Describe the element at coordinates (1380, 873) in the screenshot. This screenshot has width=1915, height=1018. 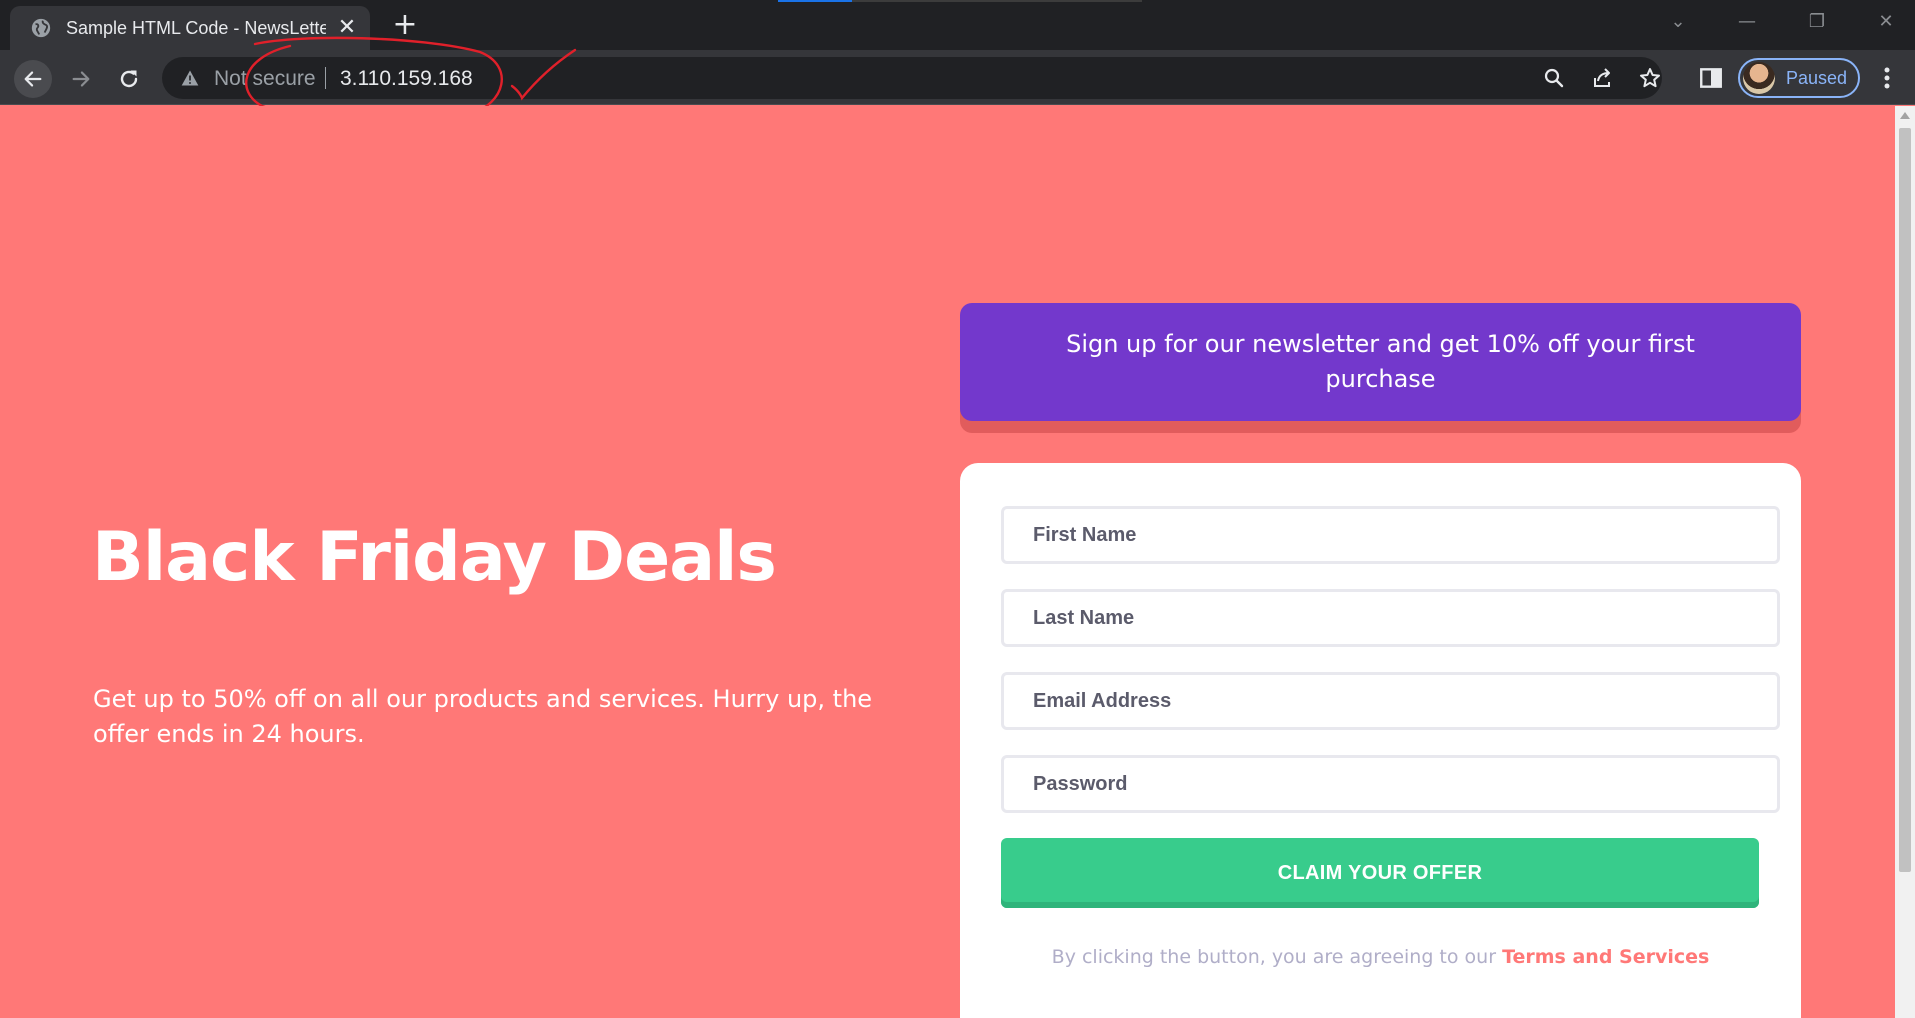
I see `claim-offer-button: CLAIM YOUR OFFER` at that location.